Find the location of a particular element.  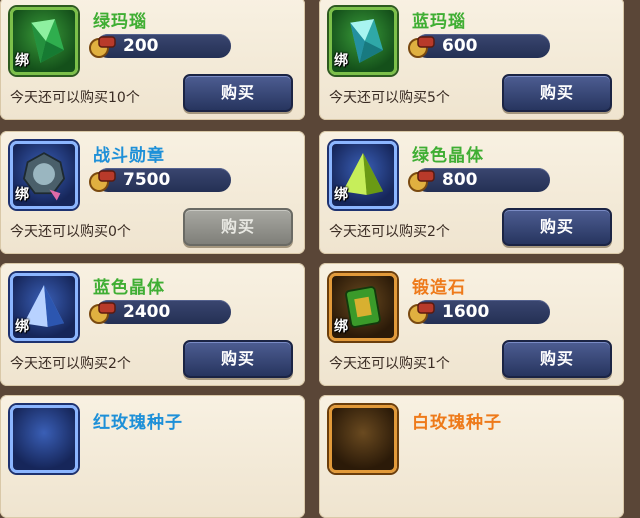

buy-button-disabled: 购买 is located at coordinates (238, 227).